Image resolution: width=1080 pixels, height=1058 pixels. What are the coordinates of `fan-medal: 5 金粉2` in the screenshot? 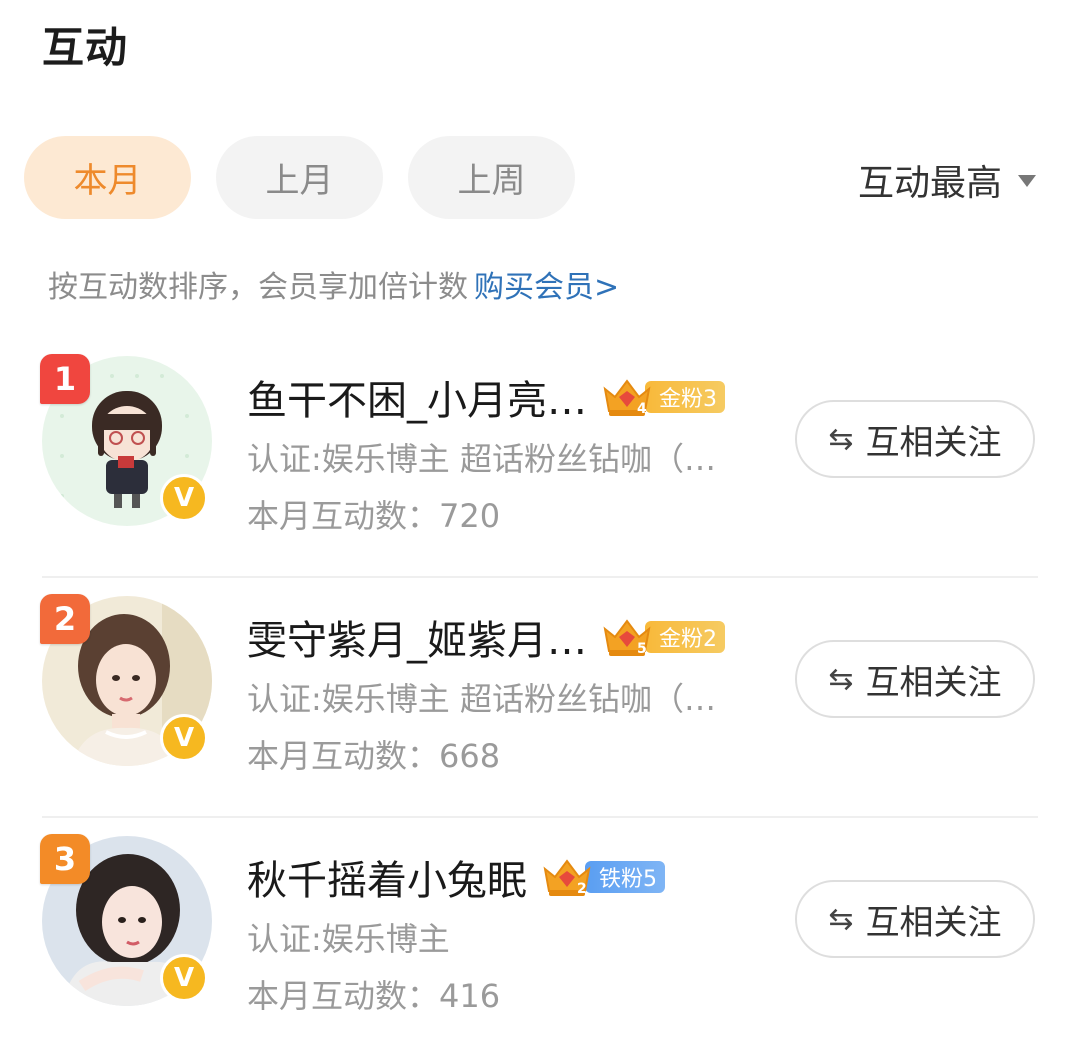 It's located at (663, 637).